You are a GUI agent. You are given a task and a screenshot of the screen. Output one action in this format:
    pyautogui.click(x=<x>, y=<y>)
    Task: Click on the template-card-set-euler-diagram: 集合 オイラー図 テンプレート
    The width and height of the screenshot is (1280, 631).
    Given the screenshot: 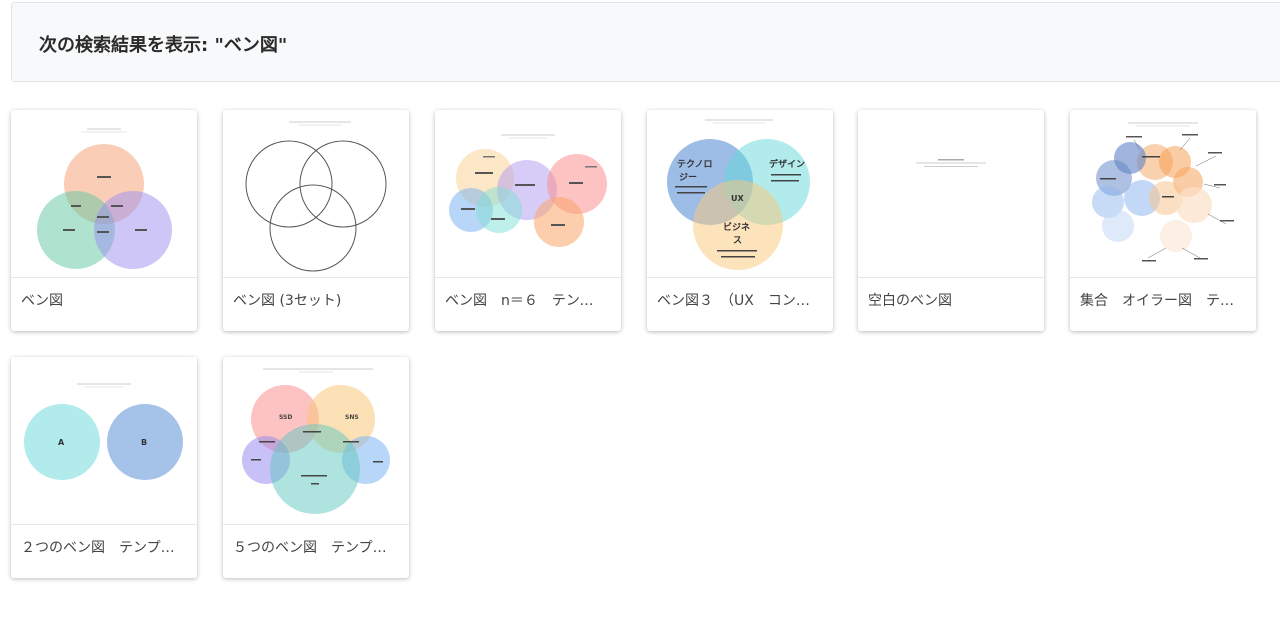 What is the action you would take?
    pyautogui.click(x=1163, y=220)
    